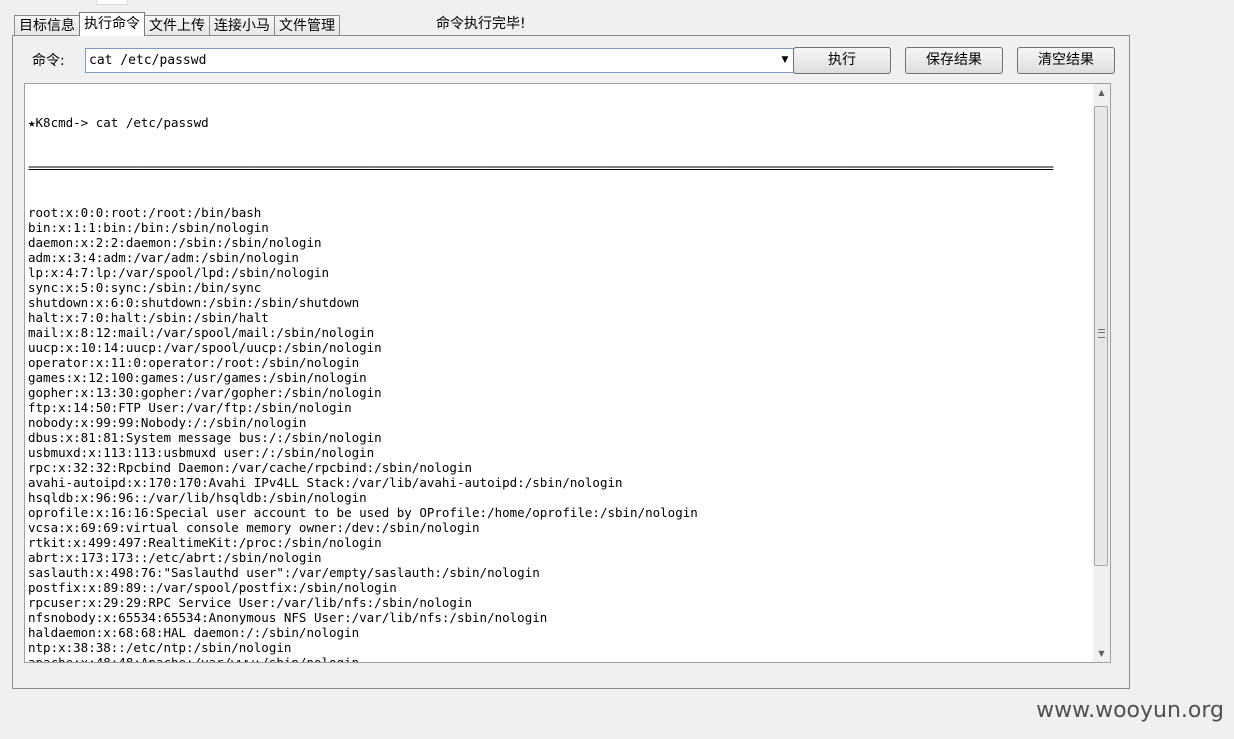 The height and width of the screenshot is (739, 1234). Describe the element at coordinates (148, 227) in the screenshot. I see `output-line: bin:x:1:1:bin:/bin:/sbin/nologin` at that location.